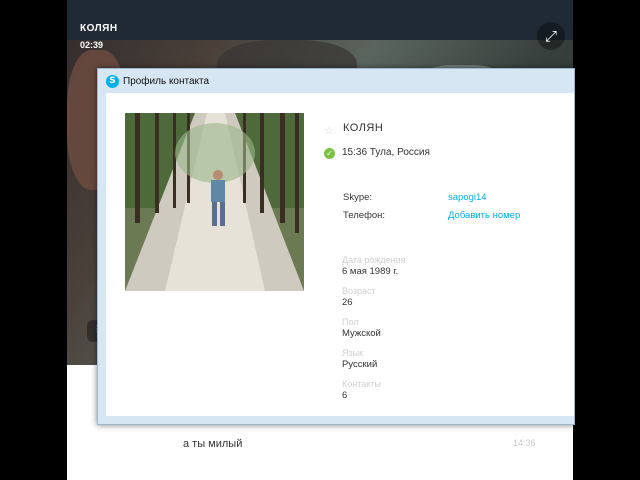  What do you see at coordinates (329, 153) in the screenshot?
I see `online-status-icon: ✓` at bounding box center [329, 153].